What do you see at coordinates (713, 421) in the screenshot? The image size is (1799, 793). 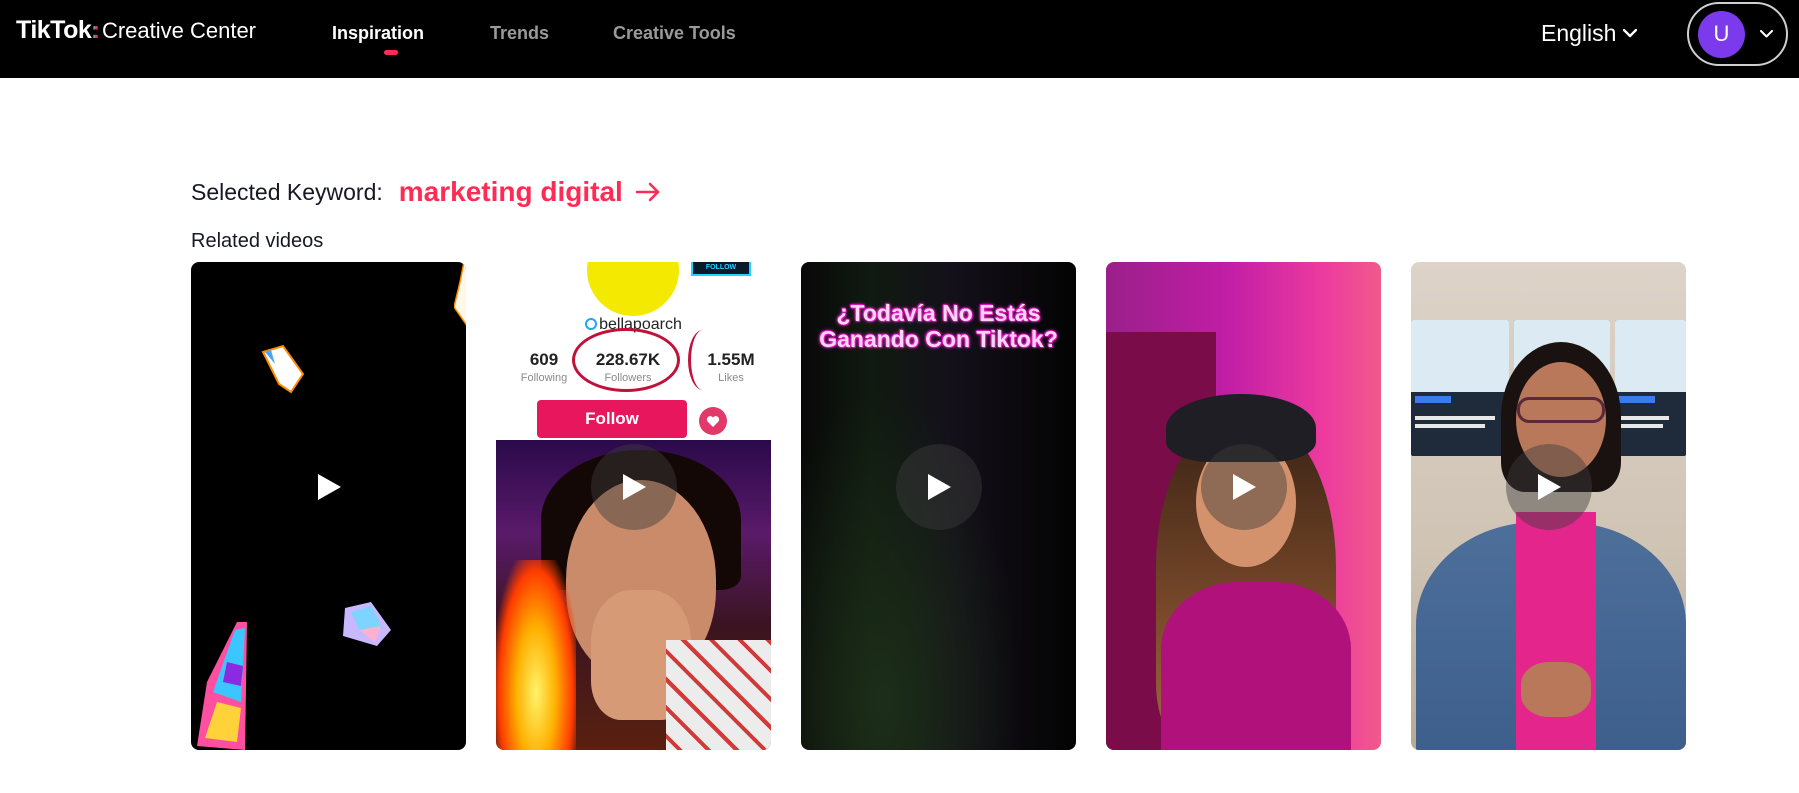 I see `heart-icon` at bounding box center [713, 421].